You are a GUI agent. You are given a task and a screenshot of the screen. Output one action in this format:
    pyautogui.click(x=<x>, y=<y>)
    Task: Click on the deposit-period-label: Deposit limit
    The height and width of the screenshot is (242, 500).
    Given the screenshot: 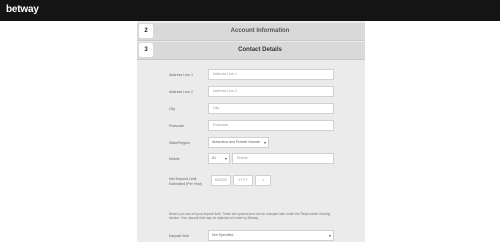 What is the action you would take?
    pyautogui.click(x=179, y=236)
    